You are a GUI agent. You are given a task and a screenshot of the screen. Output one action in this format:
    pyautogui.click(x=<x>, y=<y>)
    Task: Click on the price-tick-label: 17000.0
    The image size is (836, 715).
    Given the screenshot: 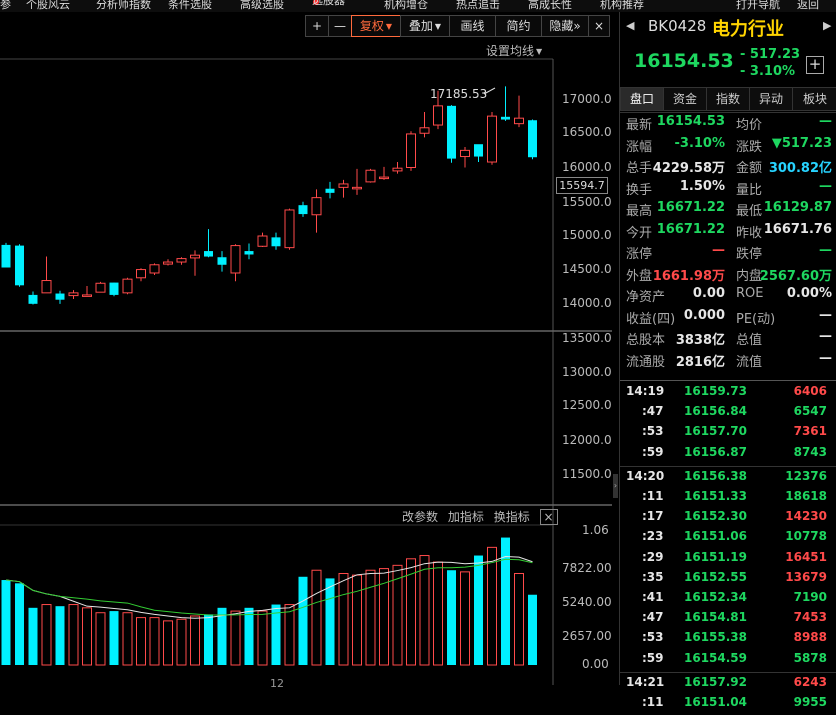 What is the action you would take?
    pyautogui.click(x=587, y=99)
    